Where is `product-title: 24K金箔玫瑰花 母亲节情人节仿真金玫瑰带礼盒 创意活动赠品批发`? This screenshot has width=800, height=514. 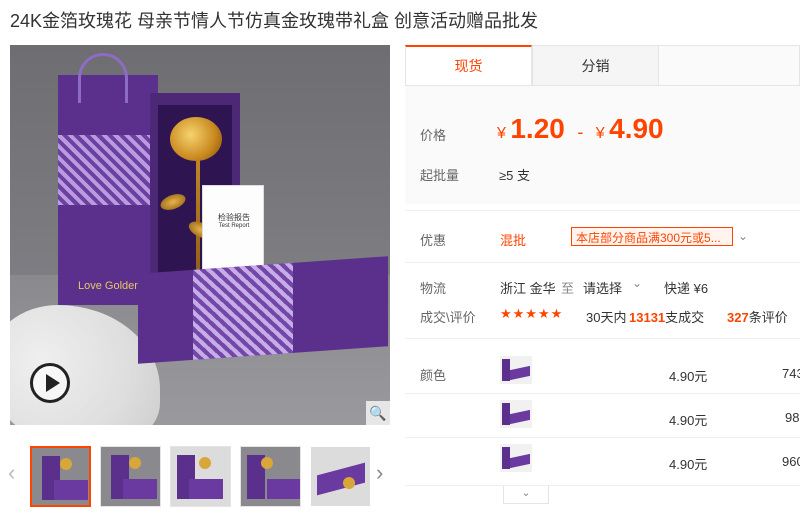
product-title: 24K金箔玫瑰花 母亲节情人节仿真金玫瑰带礼盒 创意活动赠品批发 is located at coordinates (274, 21).